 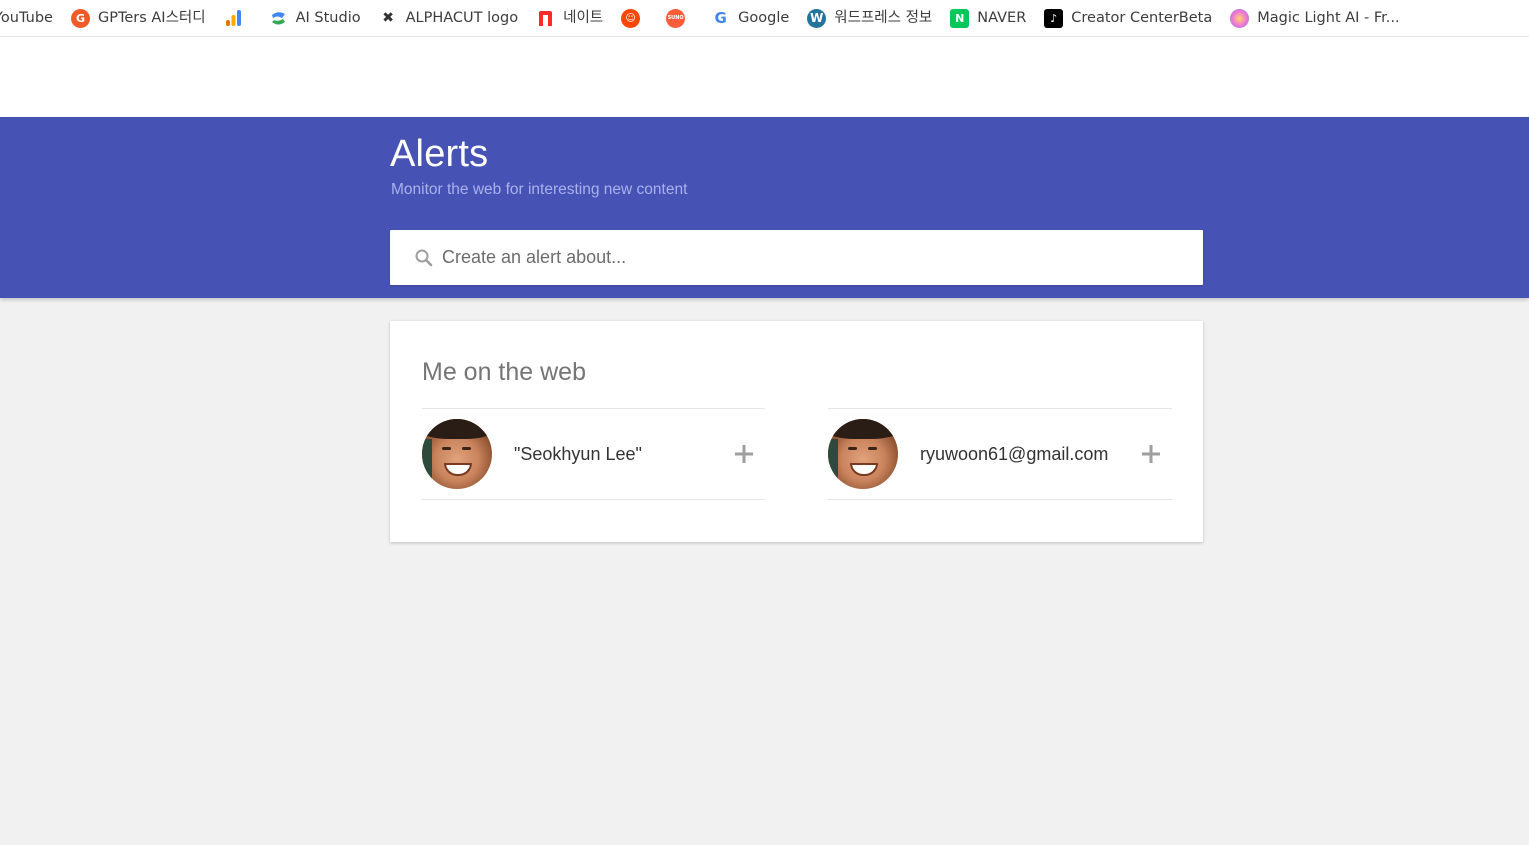 What do you see at coordinates (883, 18) in the screenshot?
I see `bookmark-label: 워드프레스 정보` at bounding box center [883, 18].